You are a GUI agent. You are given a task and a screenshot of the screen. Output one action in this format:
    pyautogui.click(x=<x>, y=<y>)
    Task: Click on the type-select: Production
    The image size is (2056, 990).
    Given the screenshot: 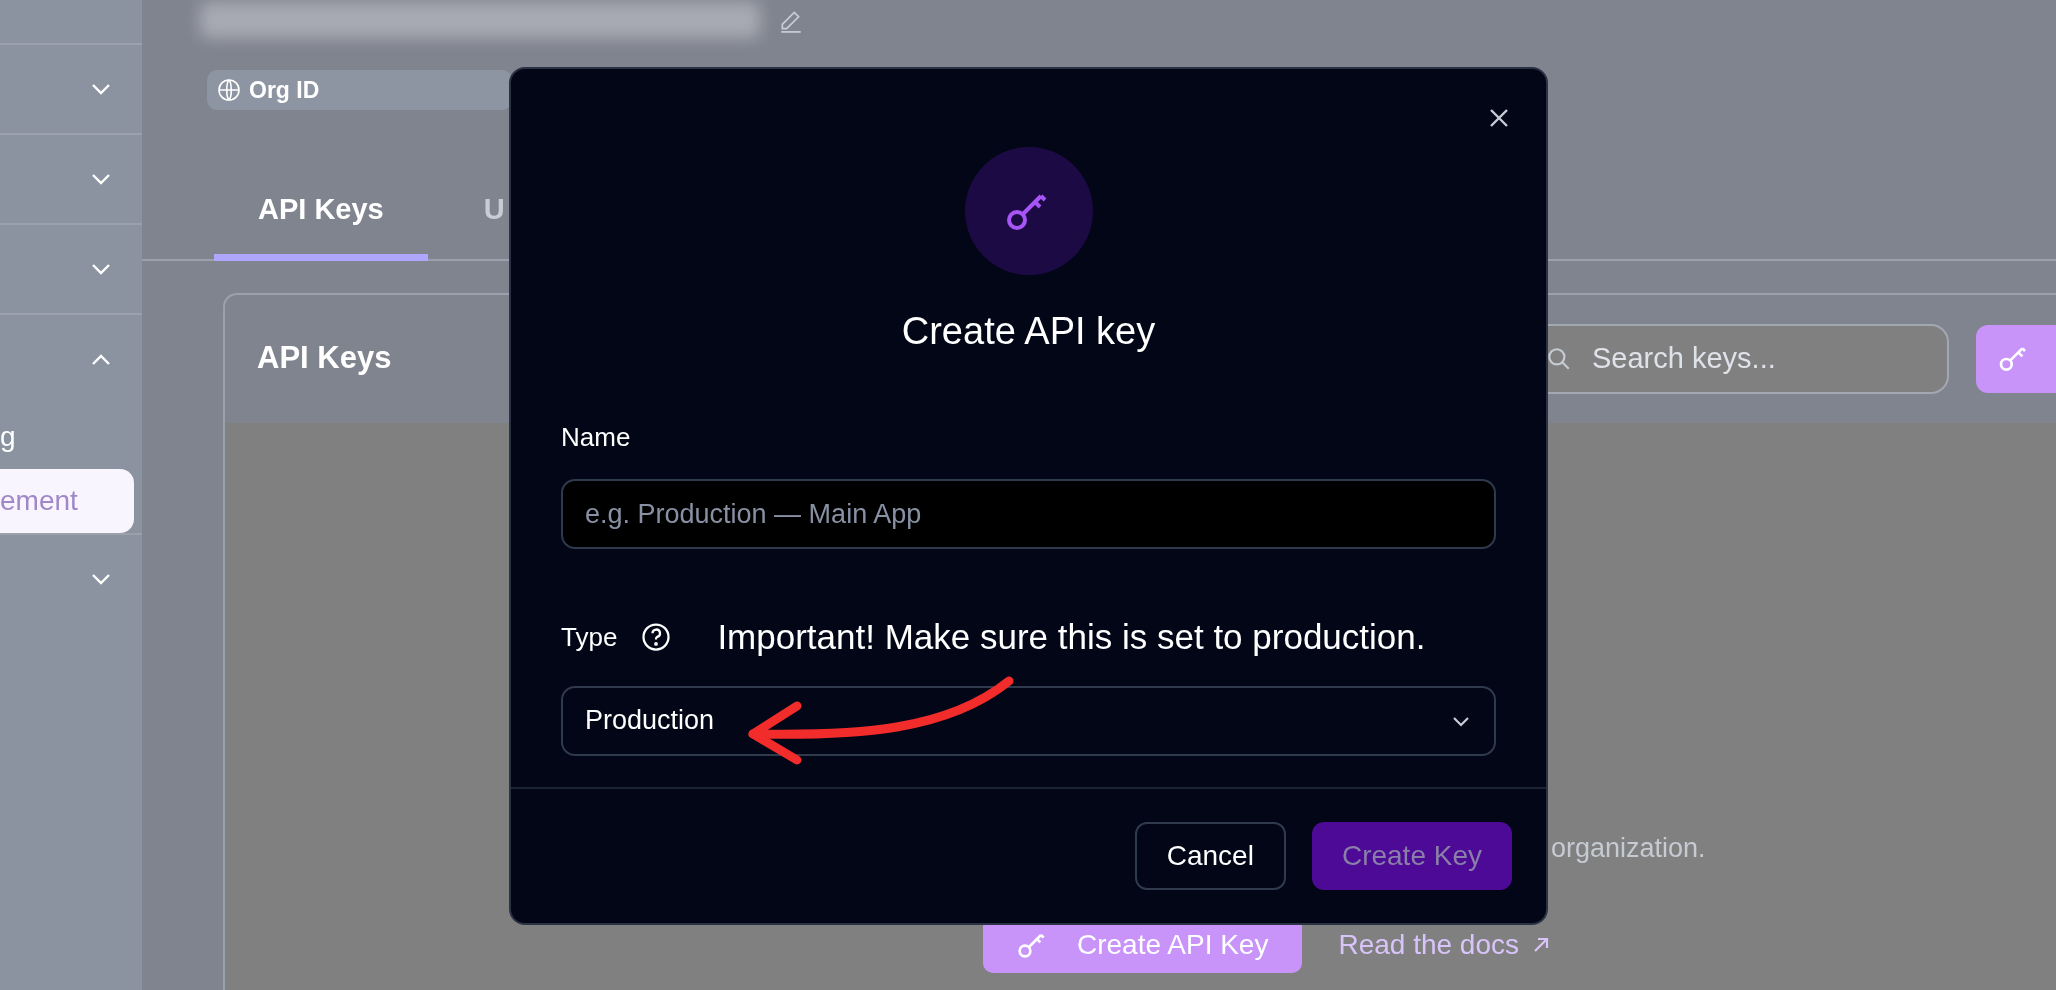 What is the action you would take?
    pyautogui.click(x=1028, y=720)
    